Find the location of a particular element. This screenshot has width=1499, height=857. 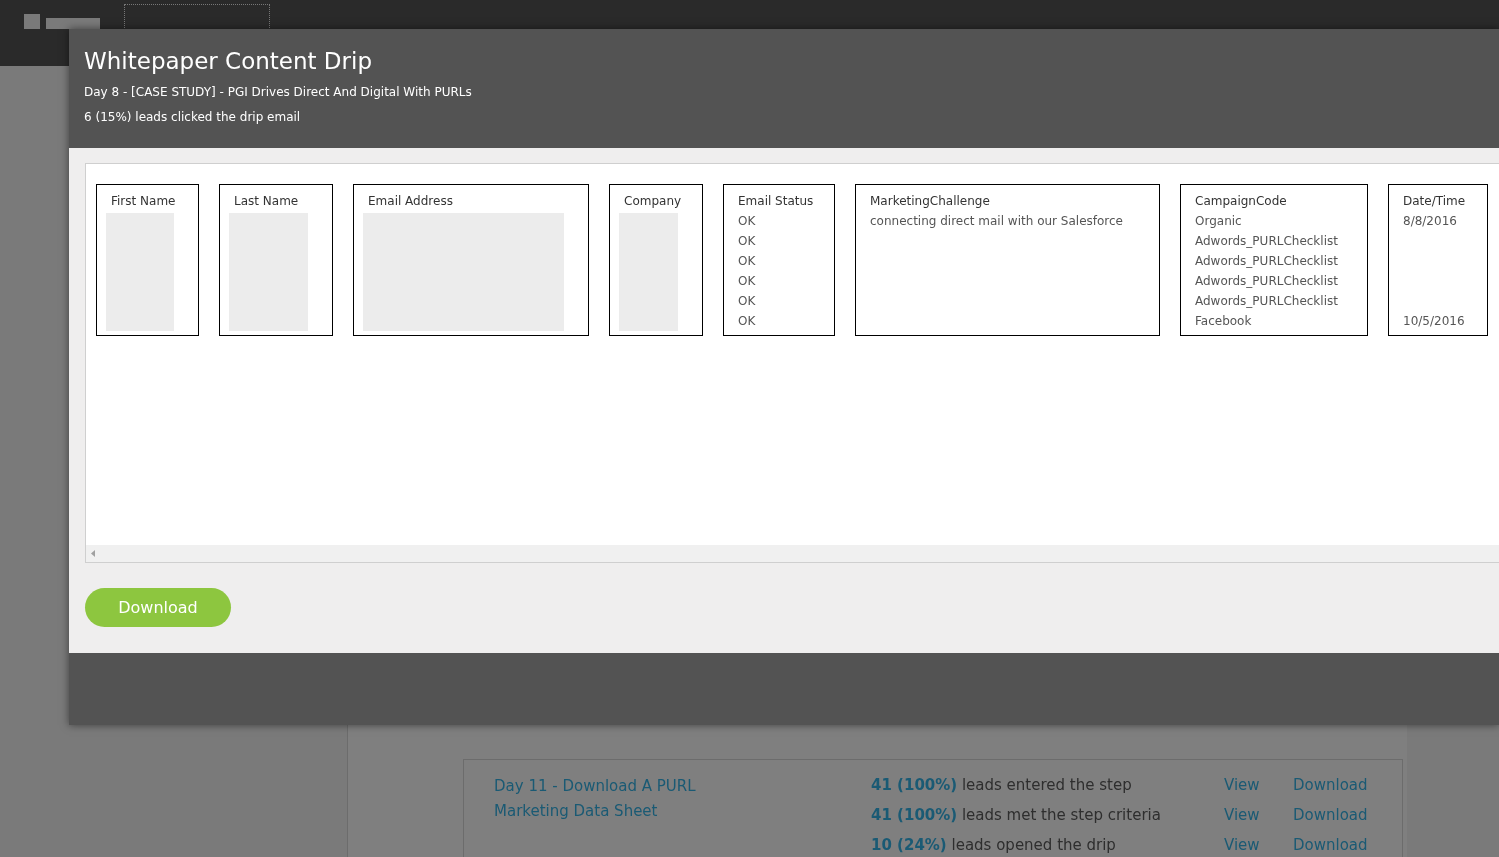

modal-subtitle: Day 8 - [CASE STUDY] - PGI Drives Direct And Digital With PURLs is located at coordinates (278, 92).